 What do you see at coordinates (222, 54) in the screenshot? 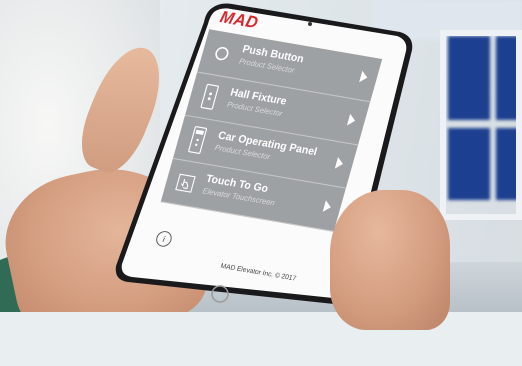
I see `circle-button-icon` at bounding box center [222, 54].